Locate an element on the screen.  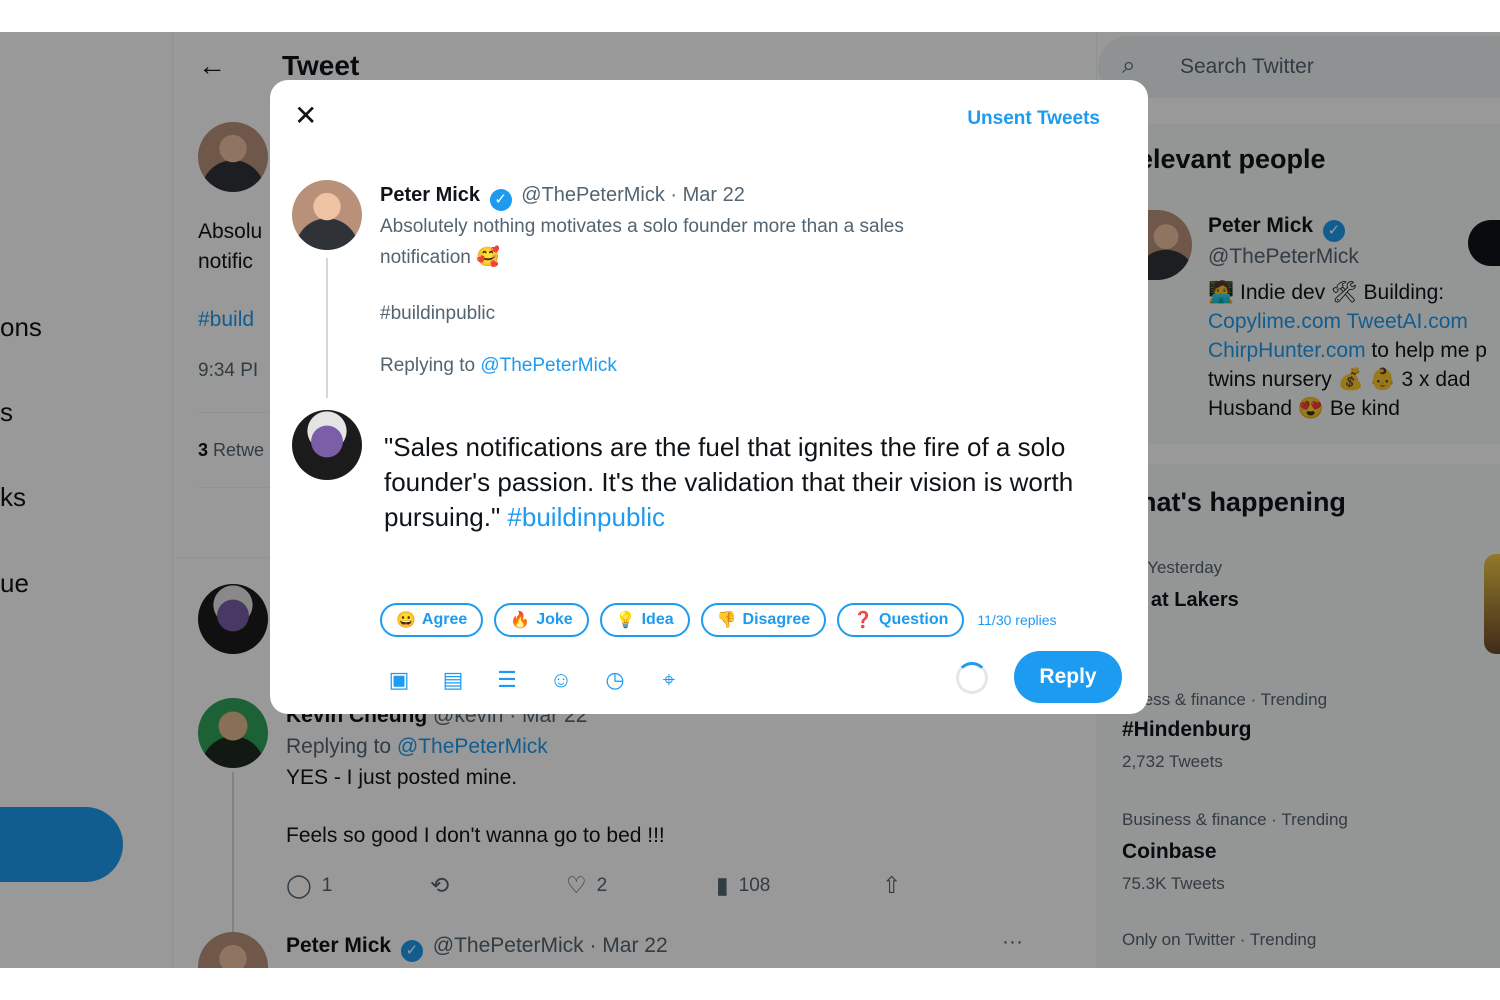
replying-to: Replying to @ThePeterMick is located at coordinates (498, 366).